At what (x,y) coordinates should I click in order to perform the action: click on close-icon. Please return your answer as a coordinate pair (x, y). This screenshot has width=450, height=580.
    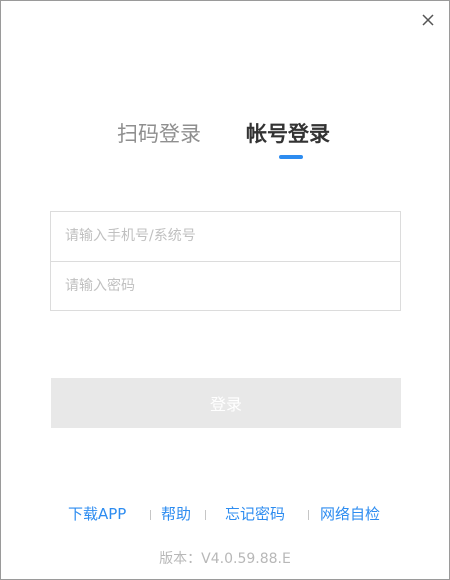
    Looking at the image, I should click on (428, 20).